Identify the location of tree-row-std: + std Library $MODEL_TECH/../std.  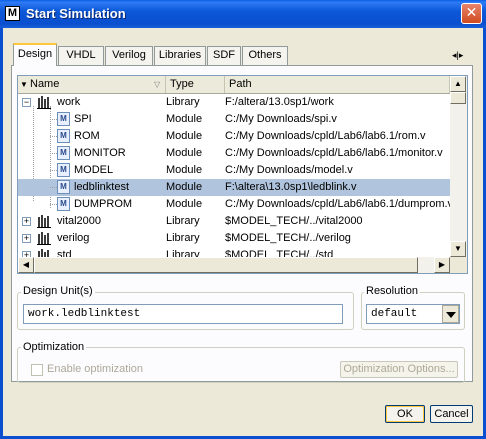
(234, 252).